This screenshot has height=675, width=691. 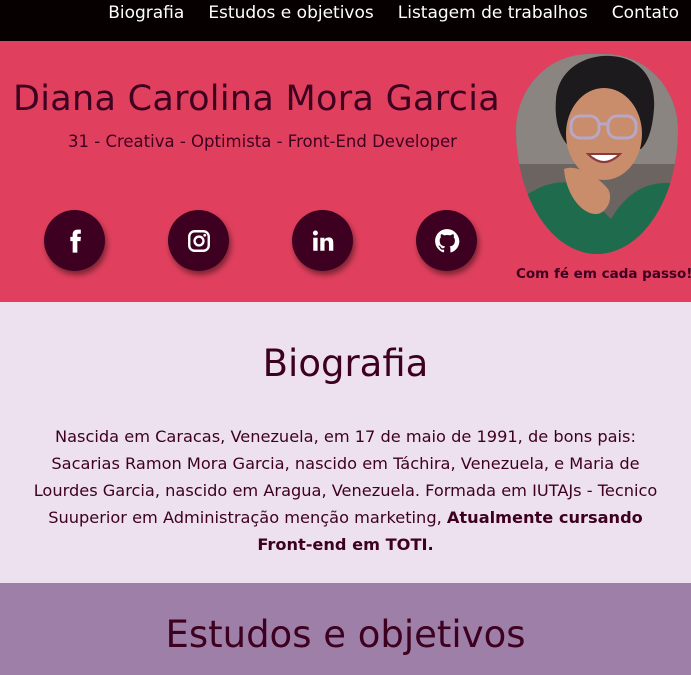 What do you see at coordinates (146, 13) in the screenshot?
I see `nav-link-biografia: Biografia` at bounding box center [146, 13].